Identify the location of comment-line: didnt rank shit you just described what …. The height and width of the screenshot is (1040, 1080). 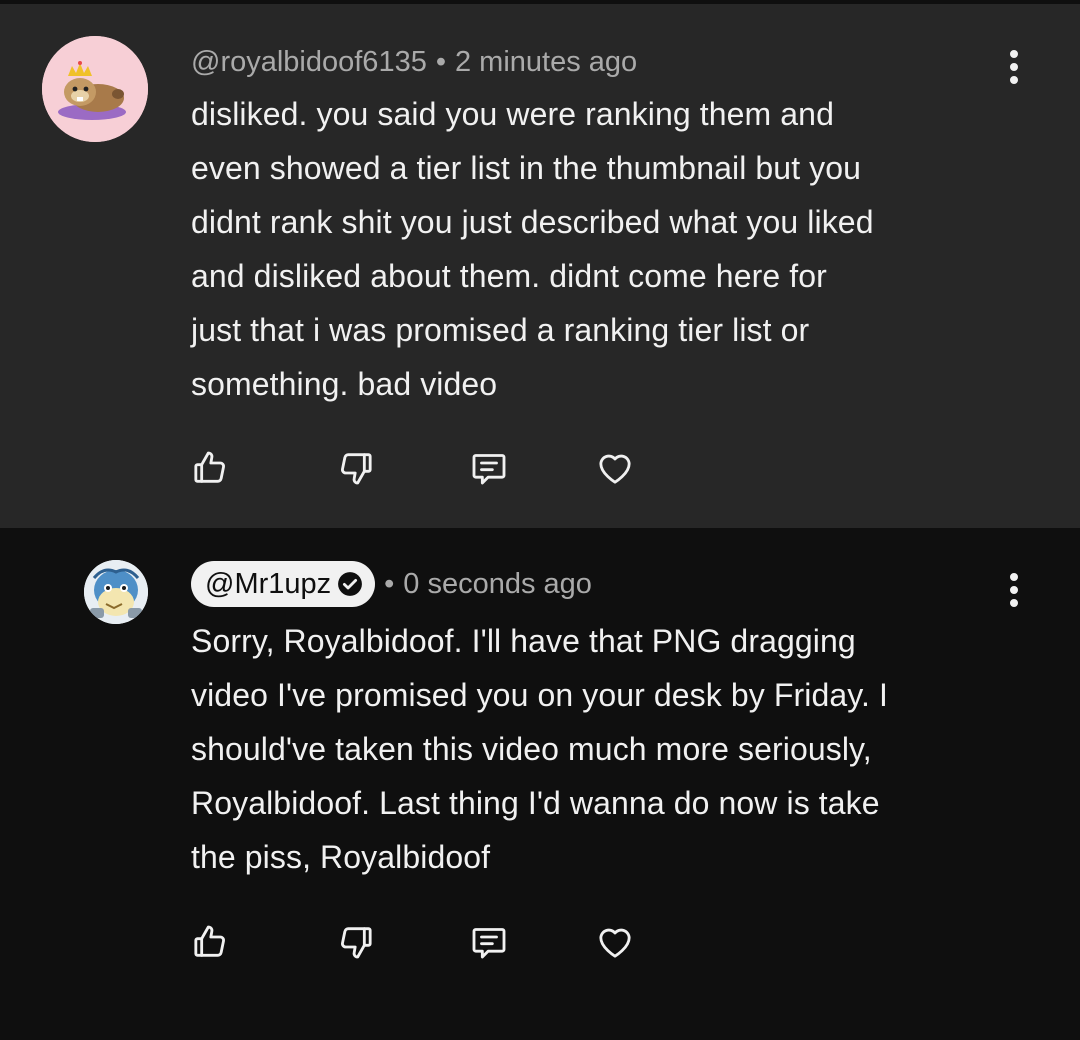
(532, 222).